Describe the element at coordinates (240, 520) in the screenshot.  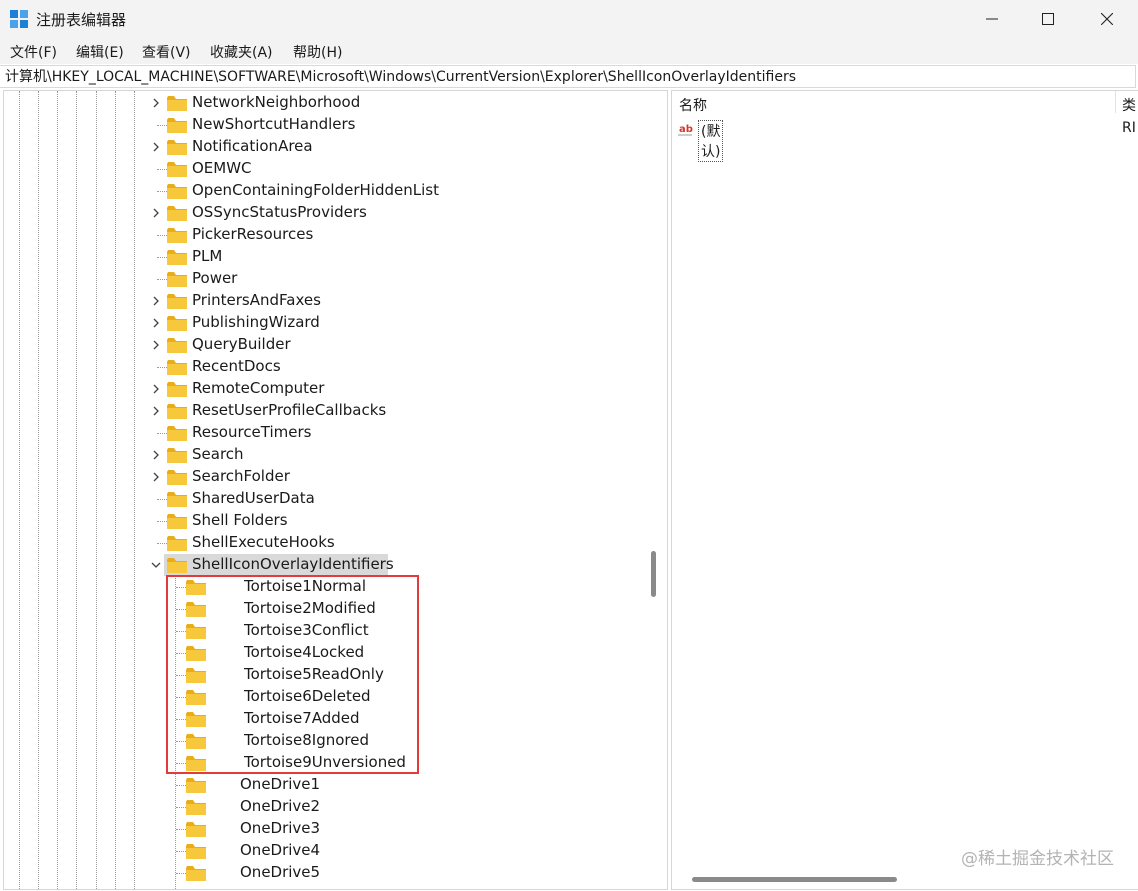
I see `tree-item-label: Shell Folders` at that location.